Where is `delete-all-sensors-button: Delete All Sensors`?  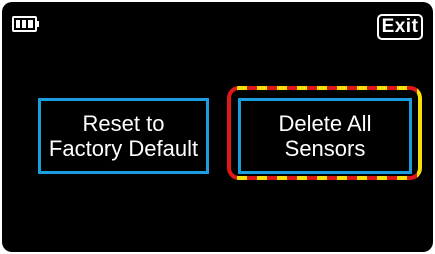
delete-all-sensors-button: Delete All Sensors is located at coordinates (325, 136).